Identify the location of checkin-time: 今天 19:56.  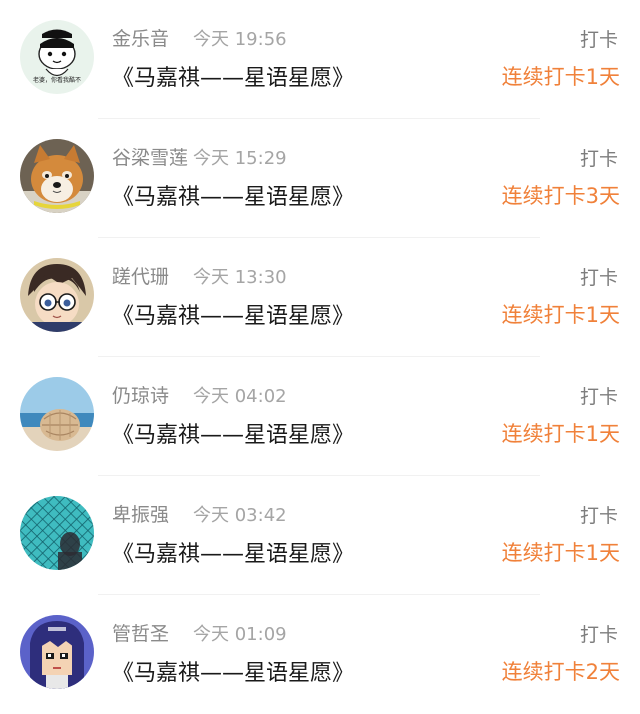
(240, 39).